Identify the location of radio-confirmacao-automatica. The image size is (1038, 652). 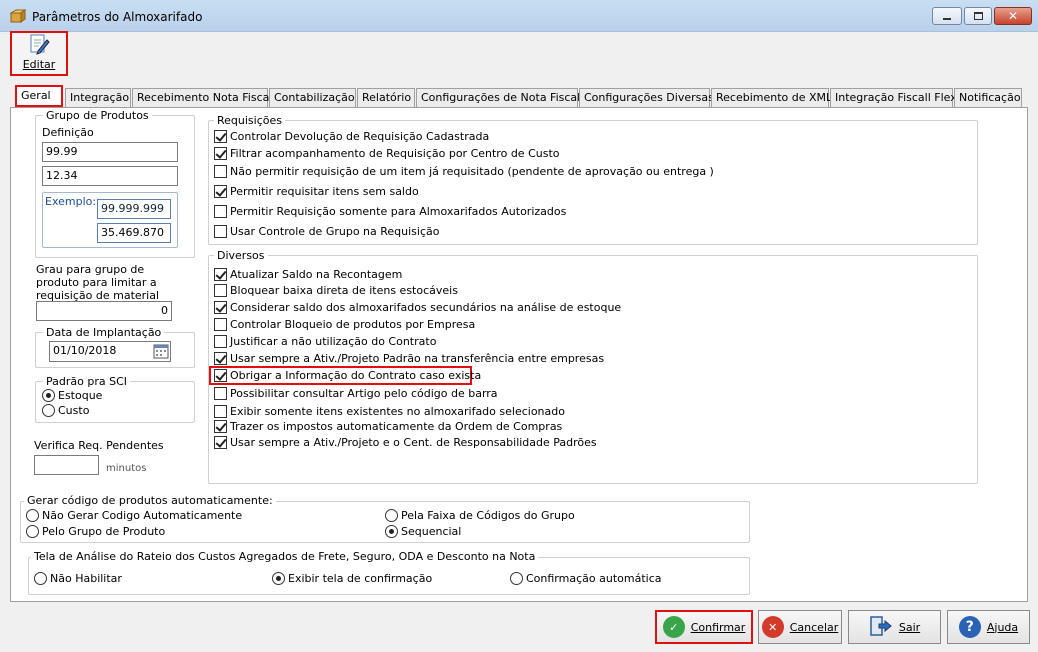
(516, 578).